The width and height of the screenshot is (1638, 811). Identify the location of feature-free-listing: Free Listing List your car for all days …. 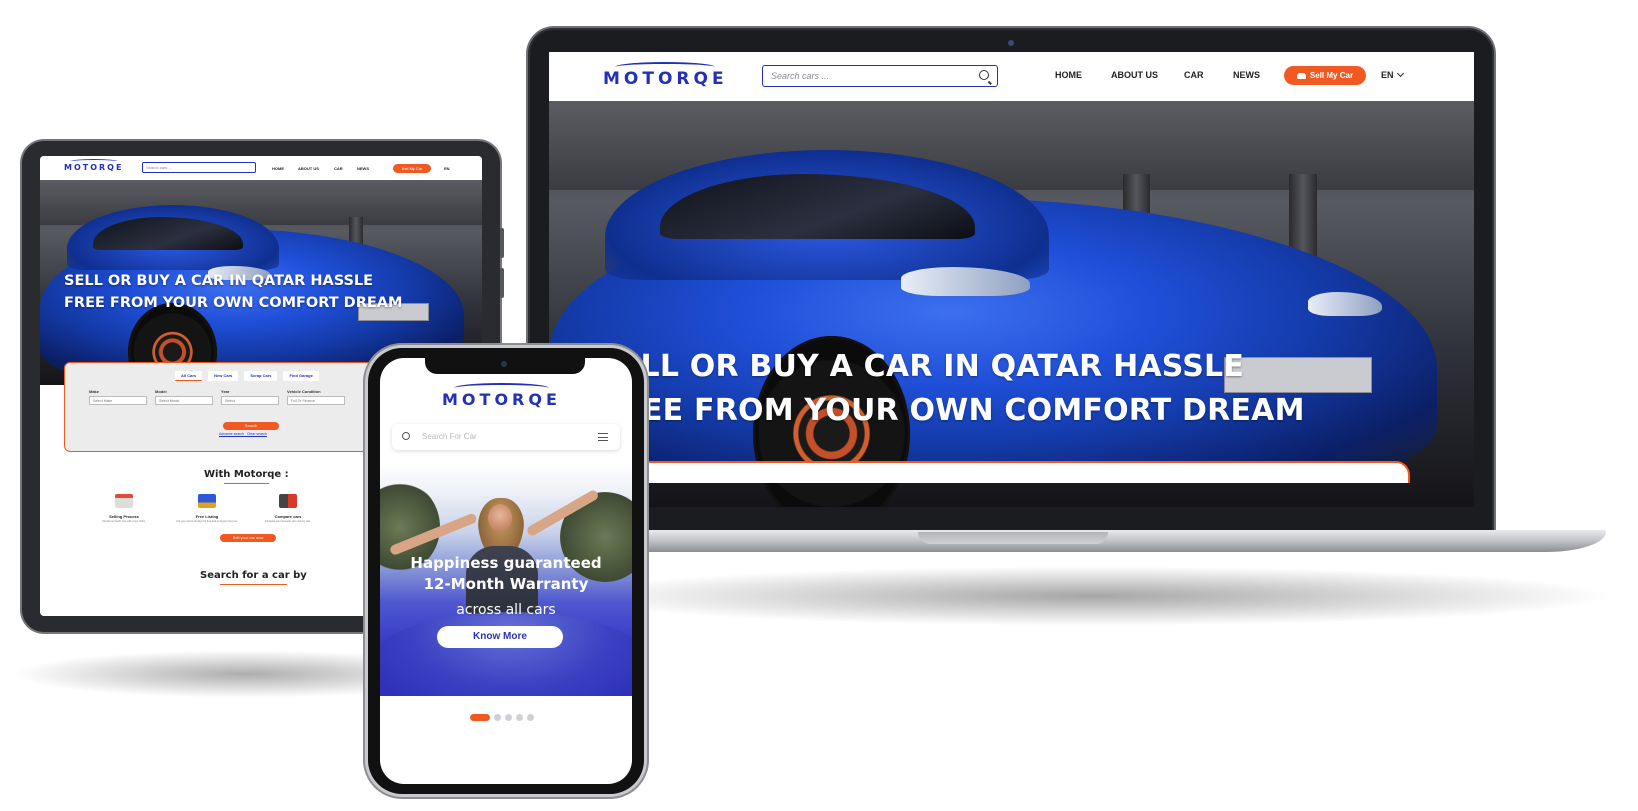
(207, 508).